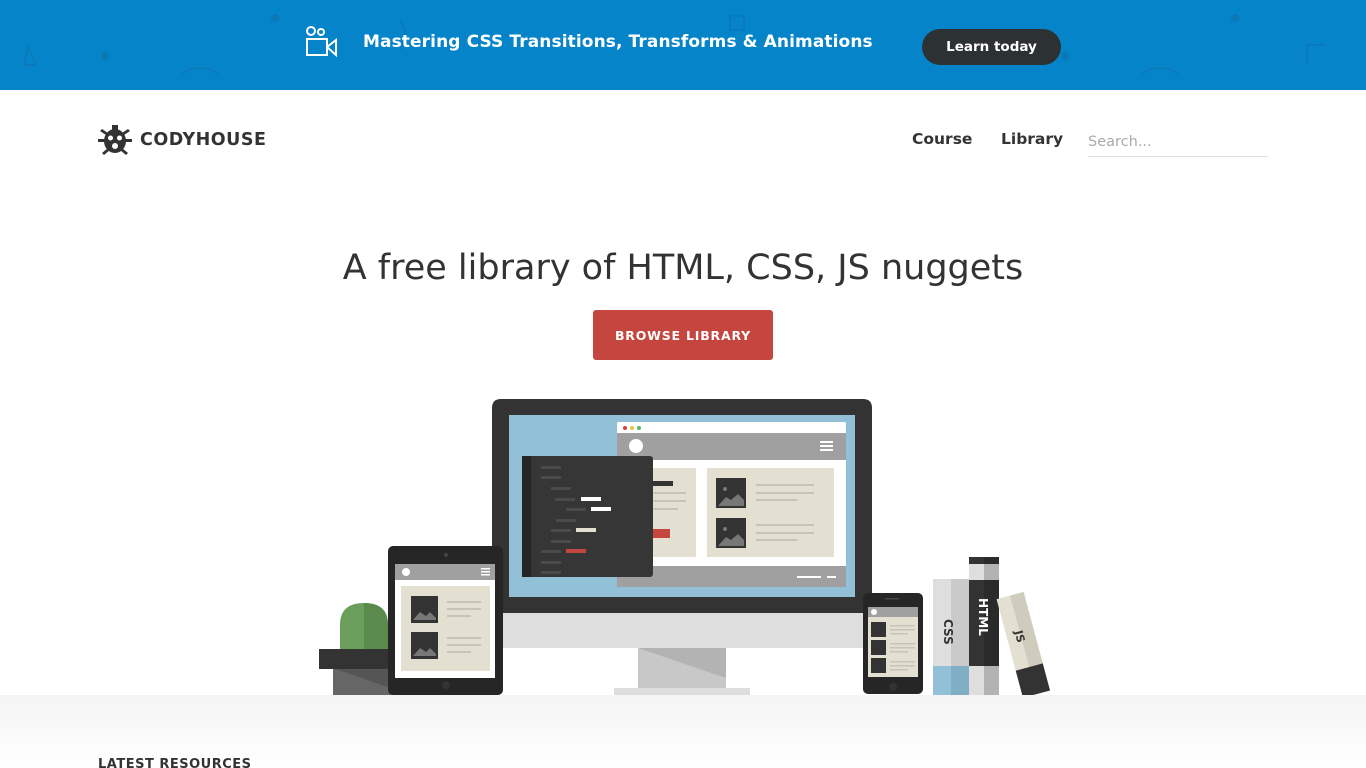 The height and width of the screenshot is (768, 1366). I want to click on search-input, so click(1178, 142).